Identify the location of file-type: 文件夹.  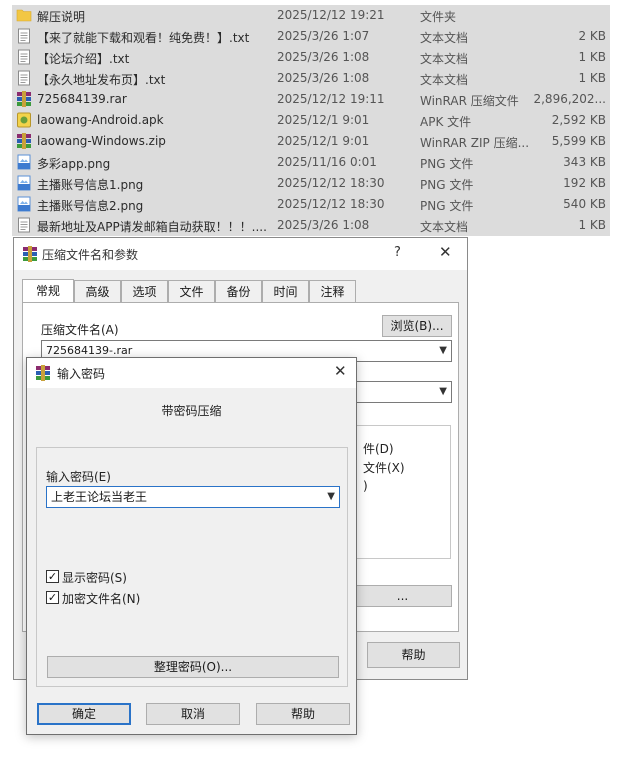
(438, 17).